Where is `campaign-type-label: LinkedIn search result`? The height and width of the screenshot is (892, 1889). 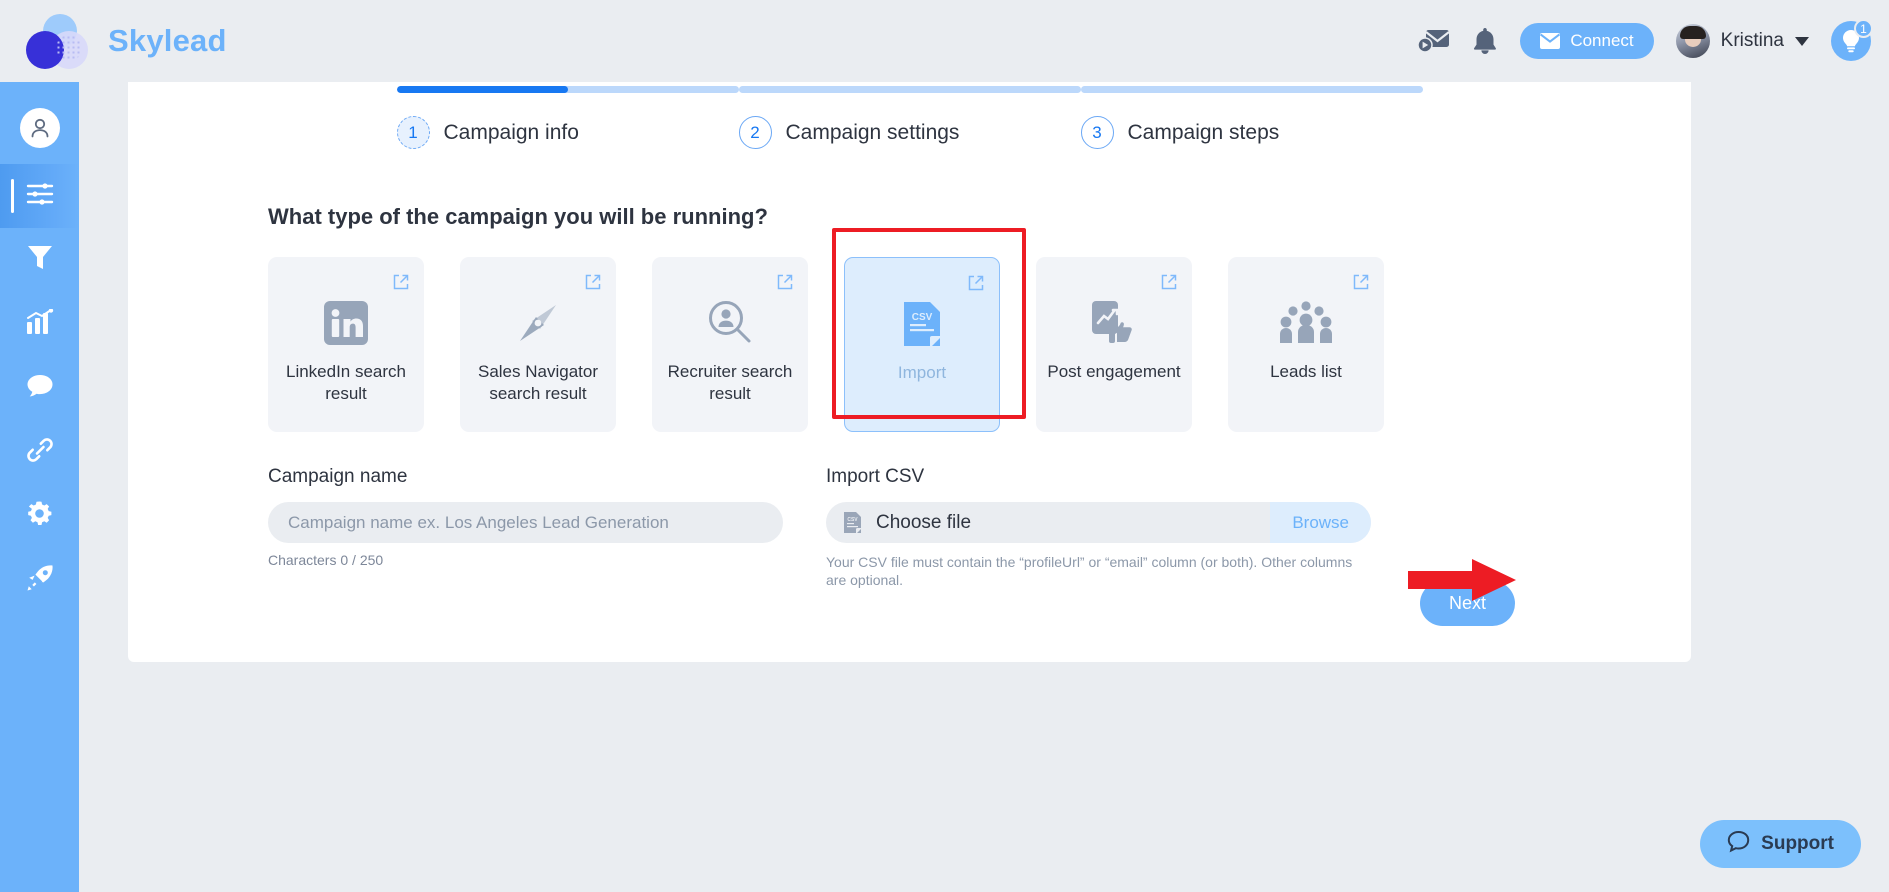 campaign-type-label: LinkedIn search result is located at coordinates (346, 382).